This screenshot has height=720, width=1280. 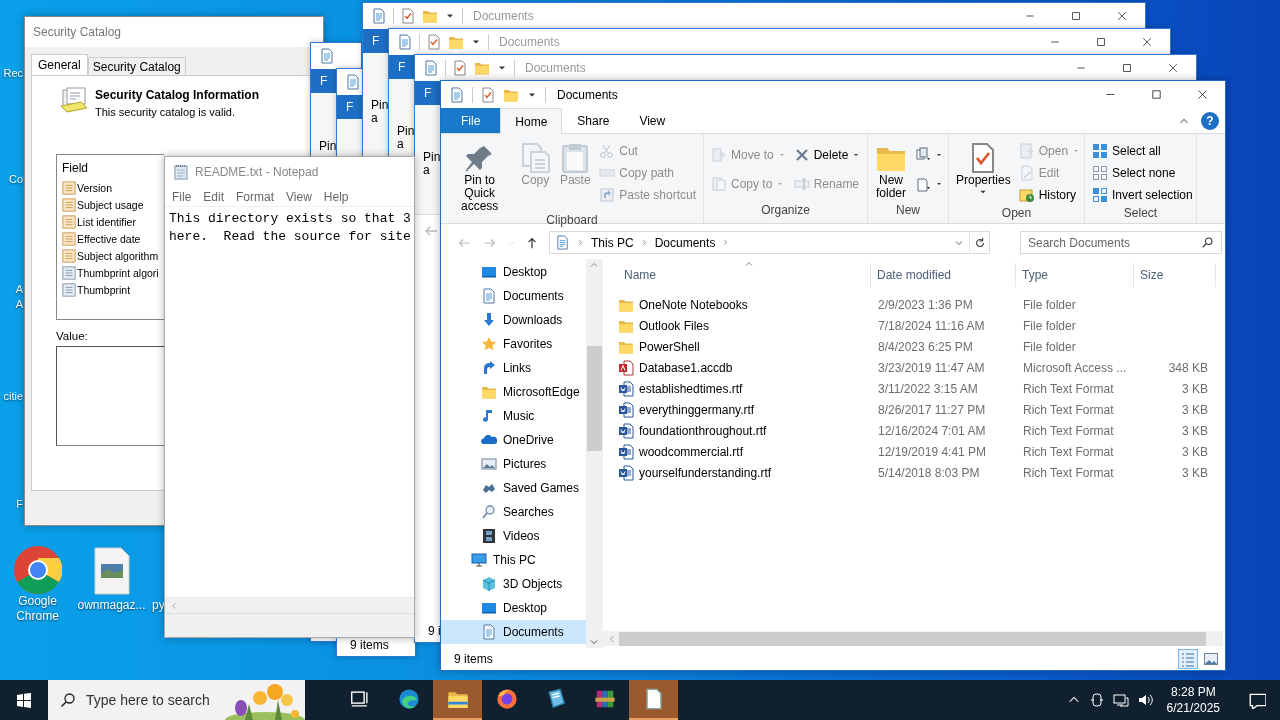 What do you see at coordinates (289, 605) in the screenshot?
I see `horizontal-scrollbar` at bounding box center [289, 605].